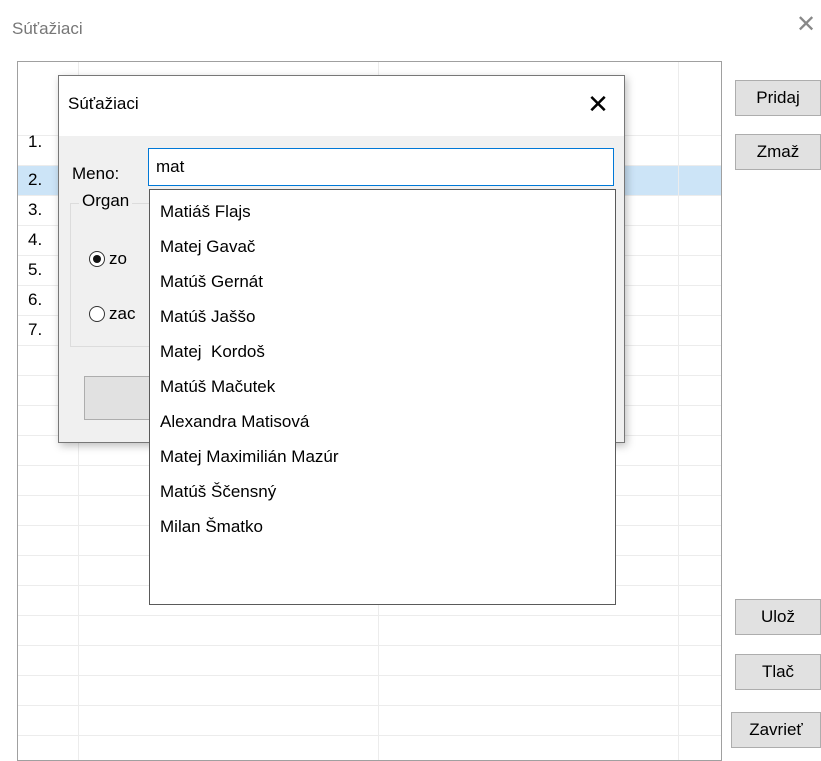 Image resolution: width=821 pixels, height=761 pixels. Describe the element at coordinates (211, 282) in the screenshot. I see `autocomplete-item: Matúš Gernát` at that location.